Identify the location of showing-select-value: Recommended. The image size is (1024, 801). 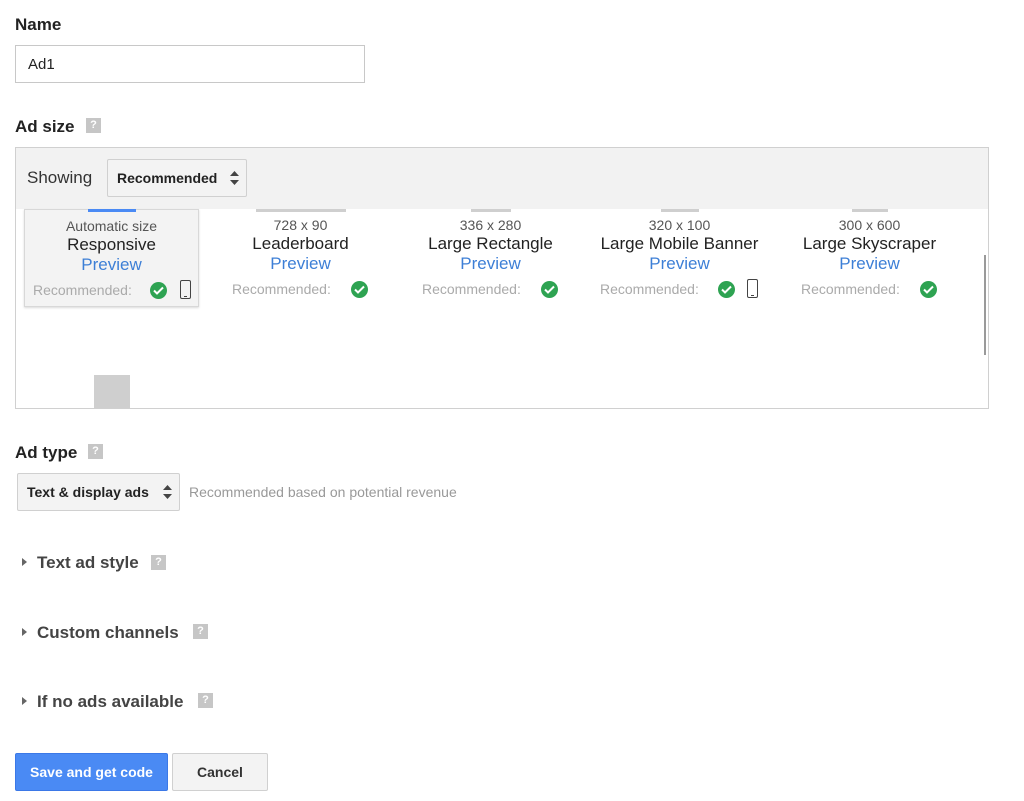
(167, 178).